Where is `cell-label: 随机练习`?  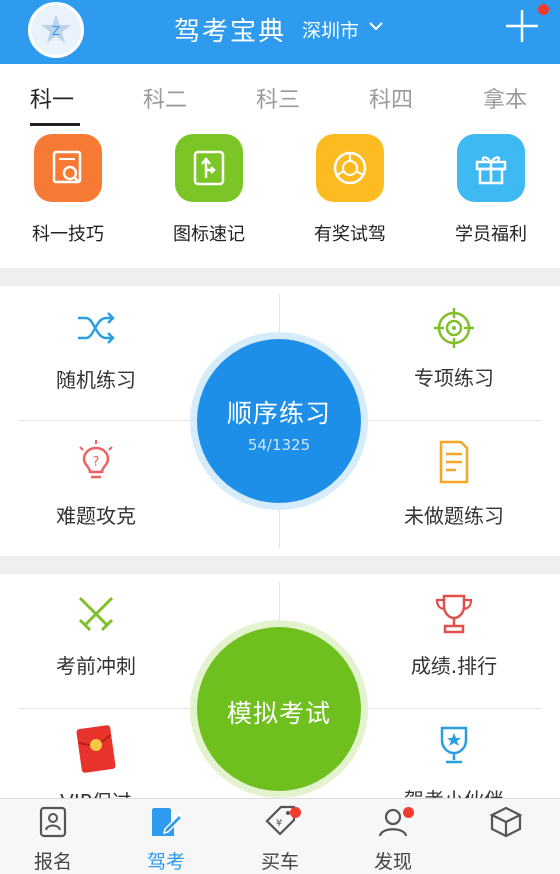 cell-label: 随机练习 is located at coordinates (96, 380).